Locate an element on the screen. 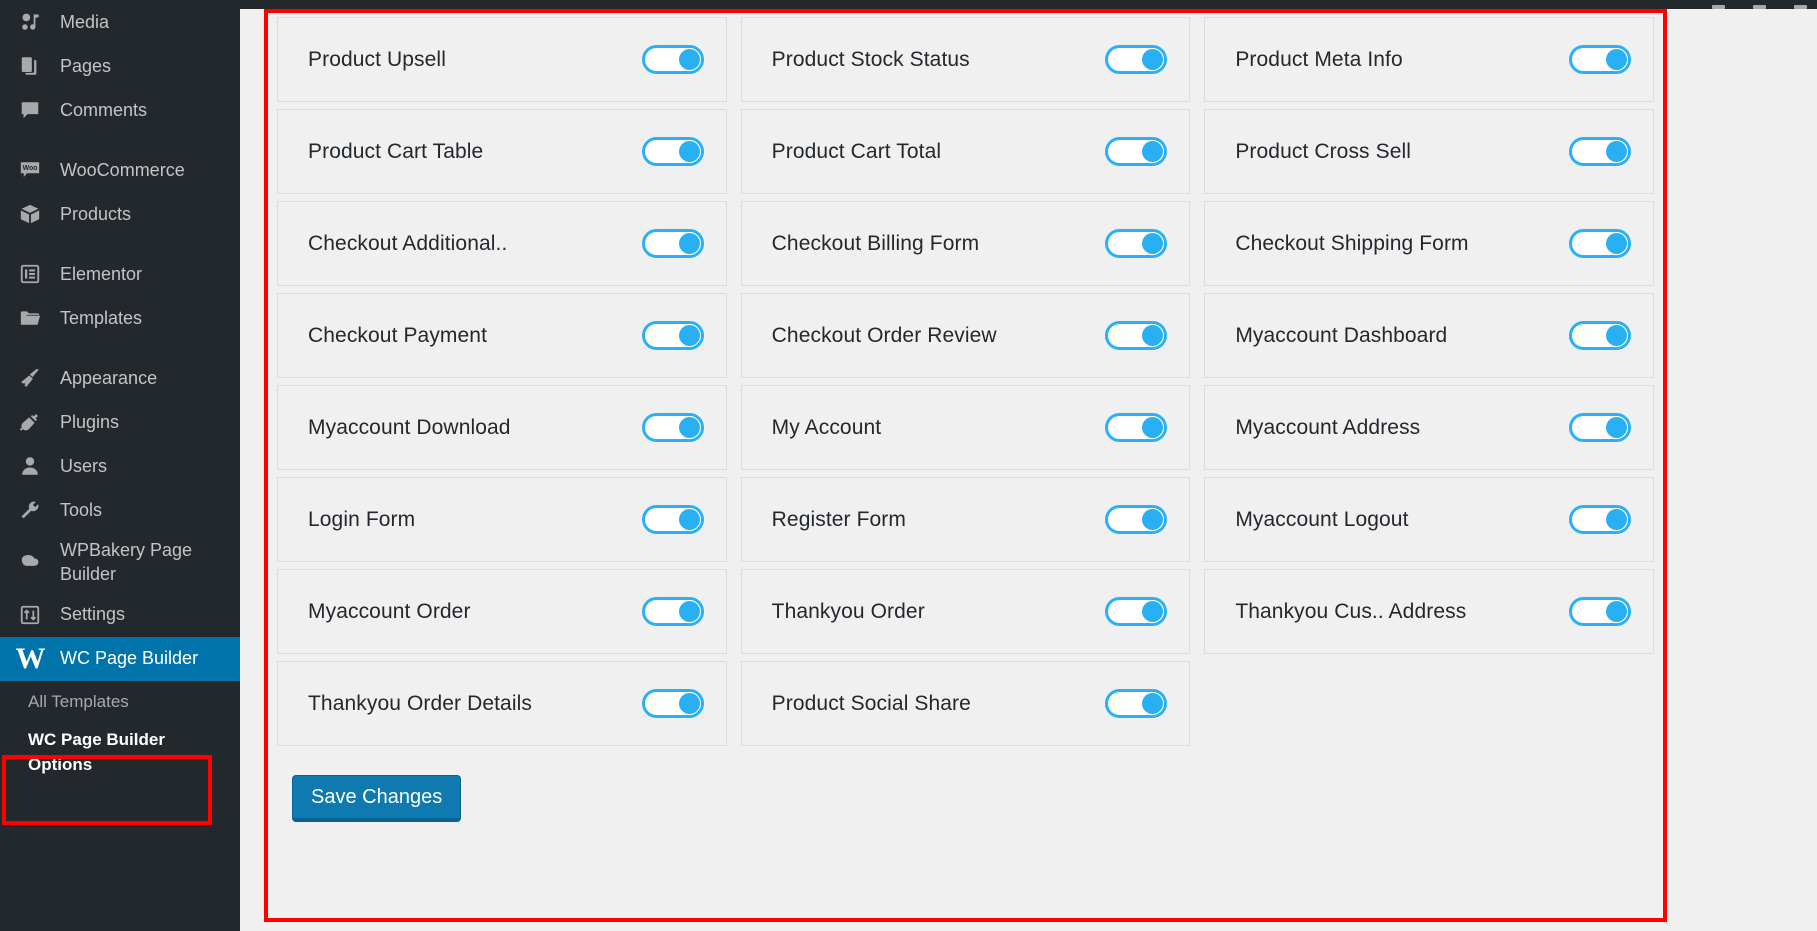 This screenshot has width=1817, height=931. toggle-card: Product Upsell is located at coordinates (502, 63).